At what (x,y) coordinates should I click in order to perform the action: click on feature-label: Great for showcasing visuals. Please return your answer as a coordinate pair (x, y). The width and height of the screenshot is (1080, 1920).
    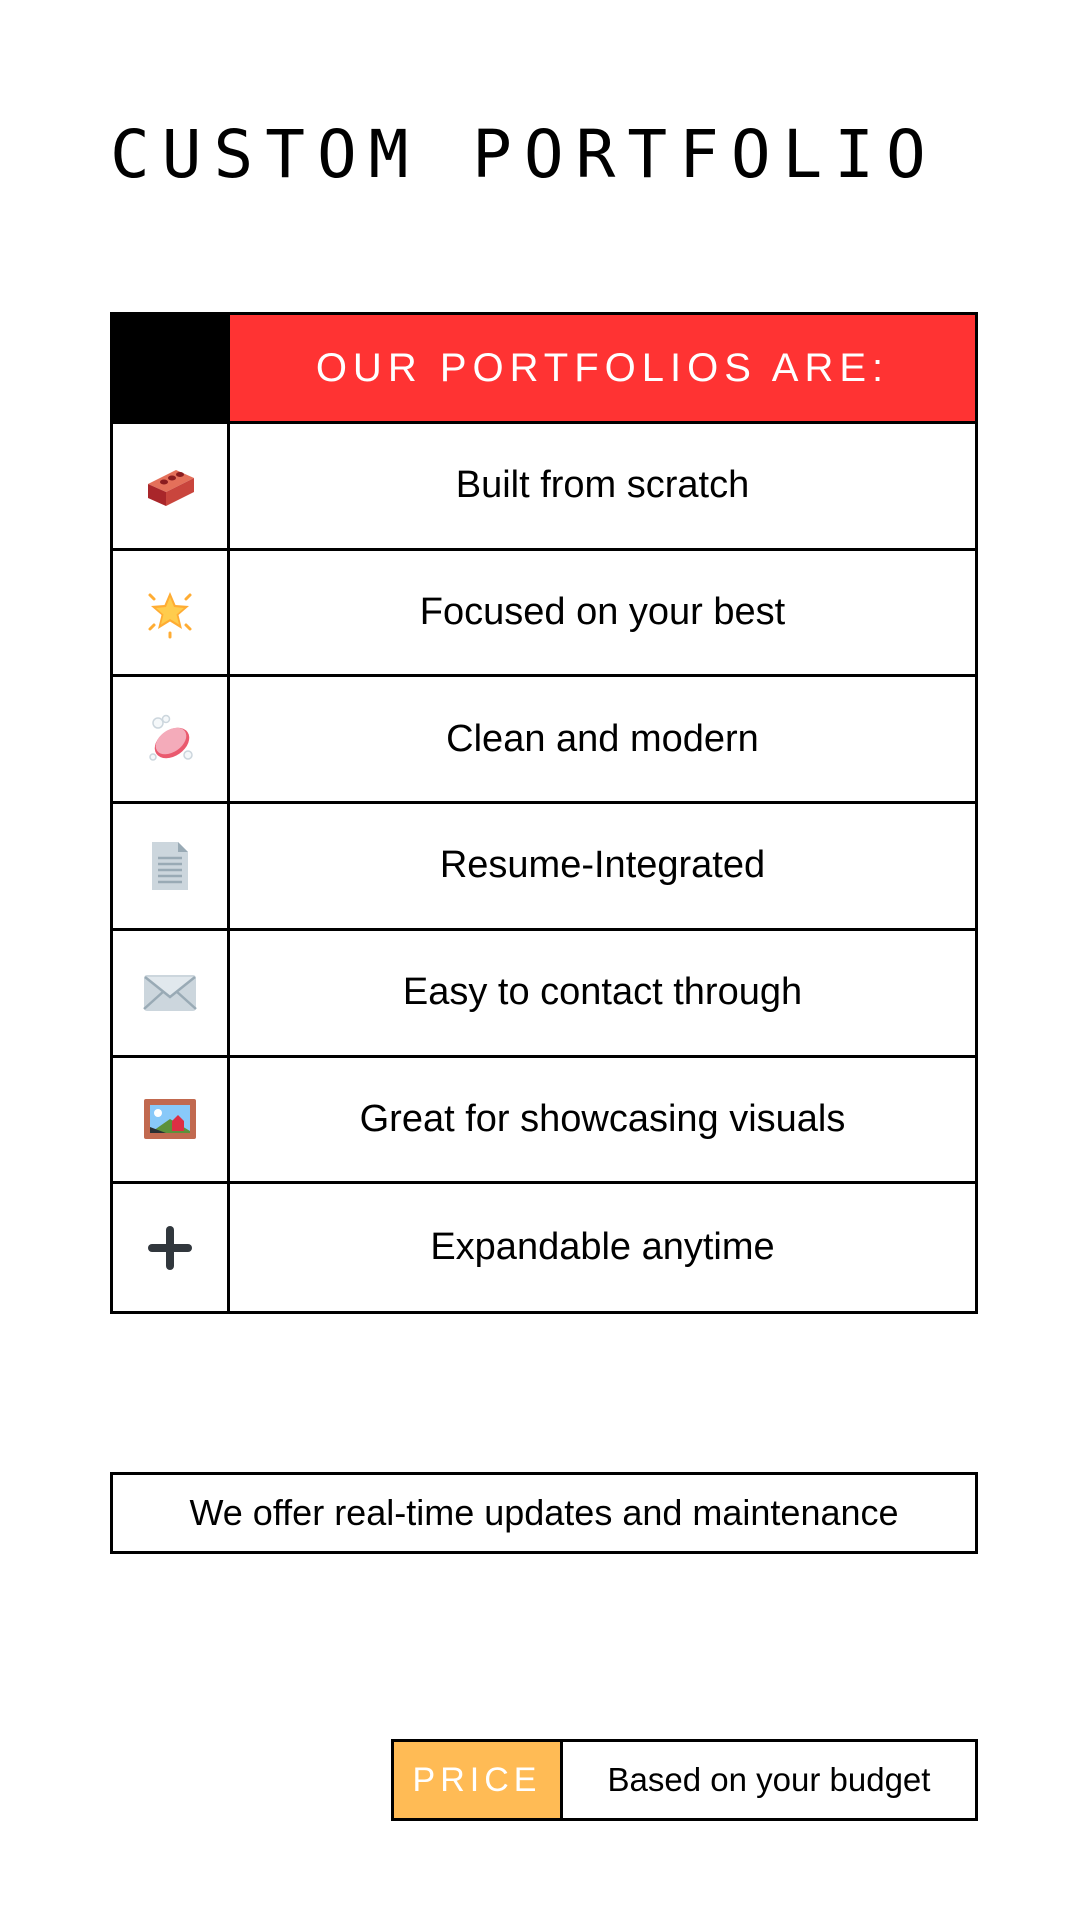
    Looking at the image, I should click on (601, 1121).